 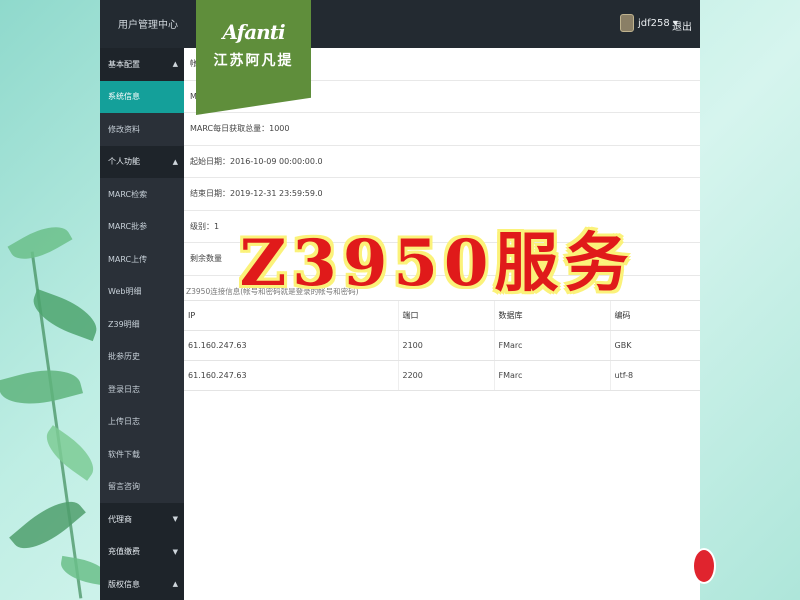 I want to click on top-bar: 用户管理中心 jdf258 ▾ 退出, so click(x=400, y=24).